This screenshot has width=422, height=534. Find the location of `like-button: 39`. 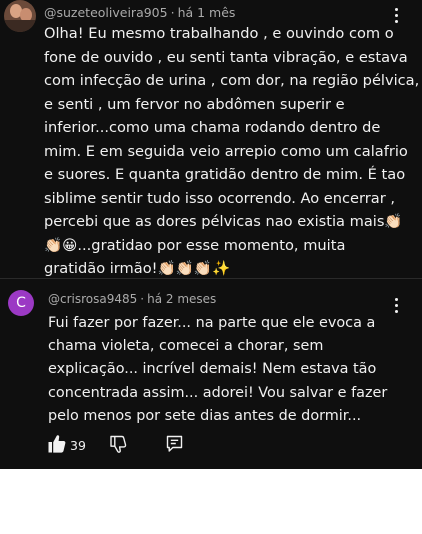

like-button: 39 is located at coordinates (67, 446).